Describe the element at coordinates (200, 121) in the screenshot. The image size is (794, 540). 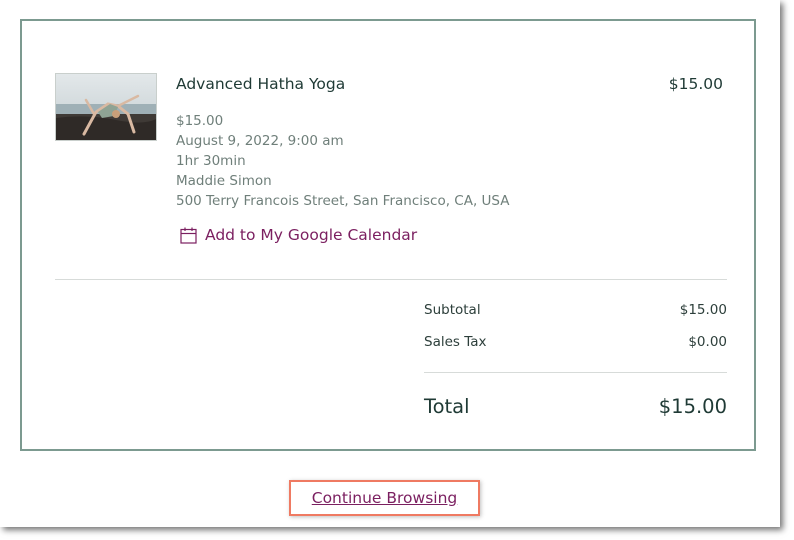
I see `detail-price: $15.00` at that location.